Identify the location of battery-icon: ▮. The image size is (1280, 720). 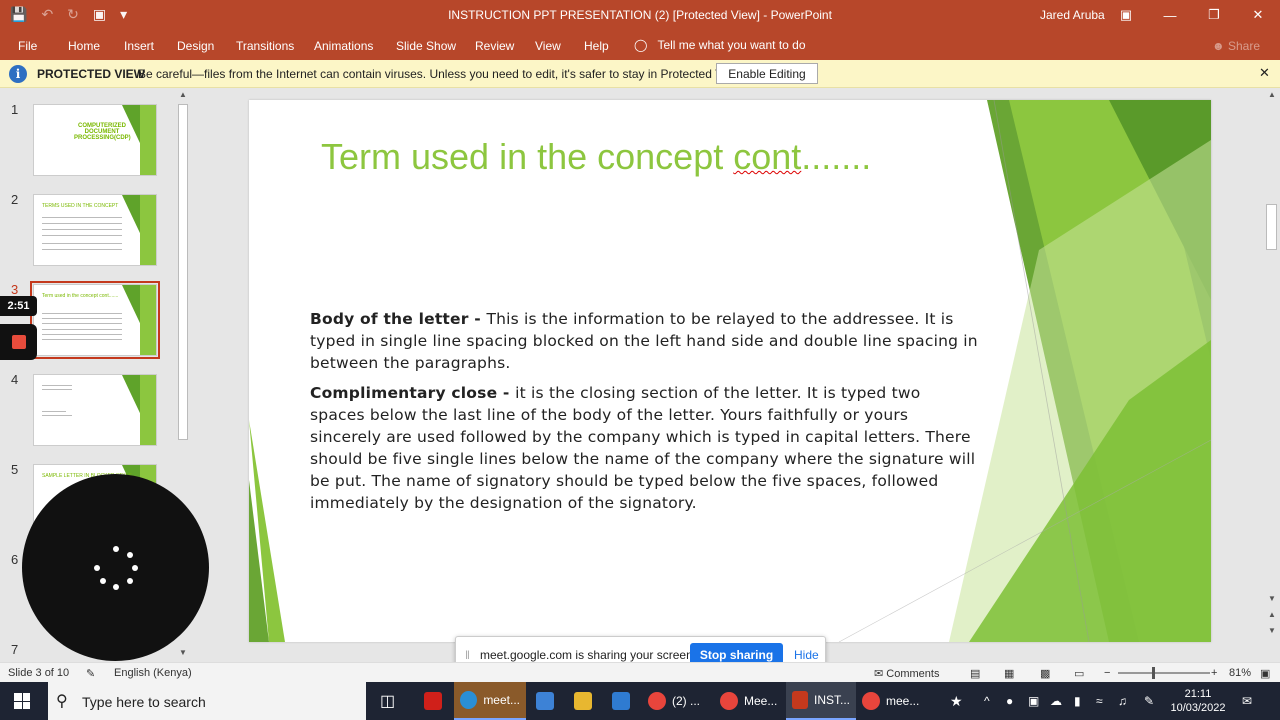
(1077, 701).